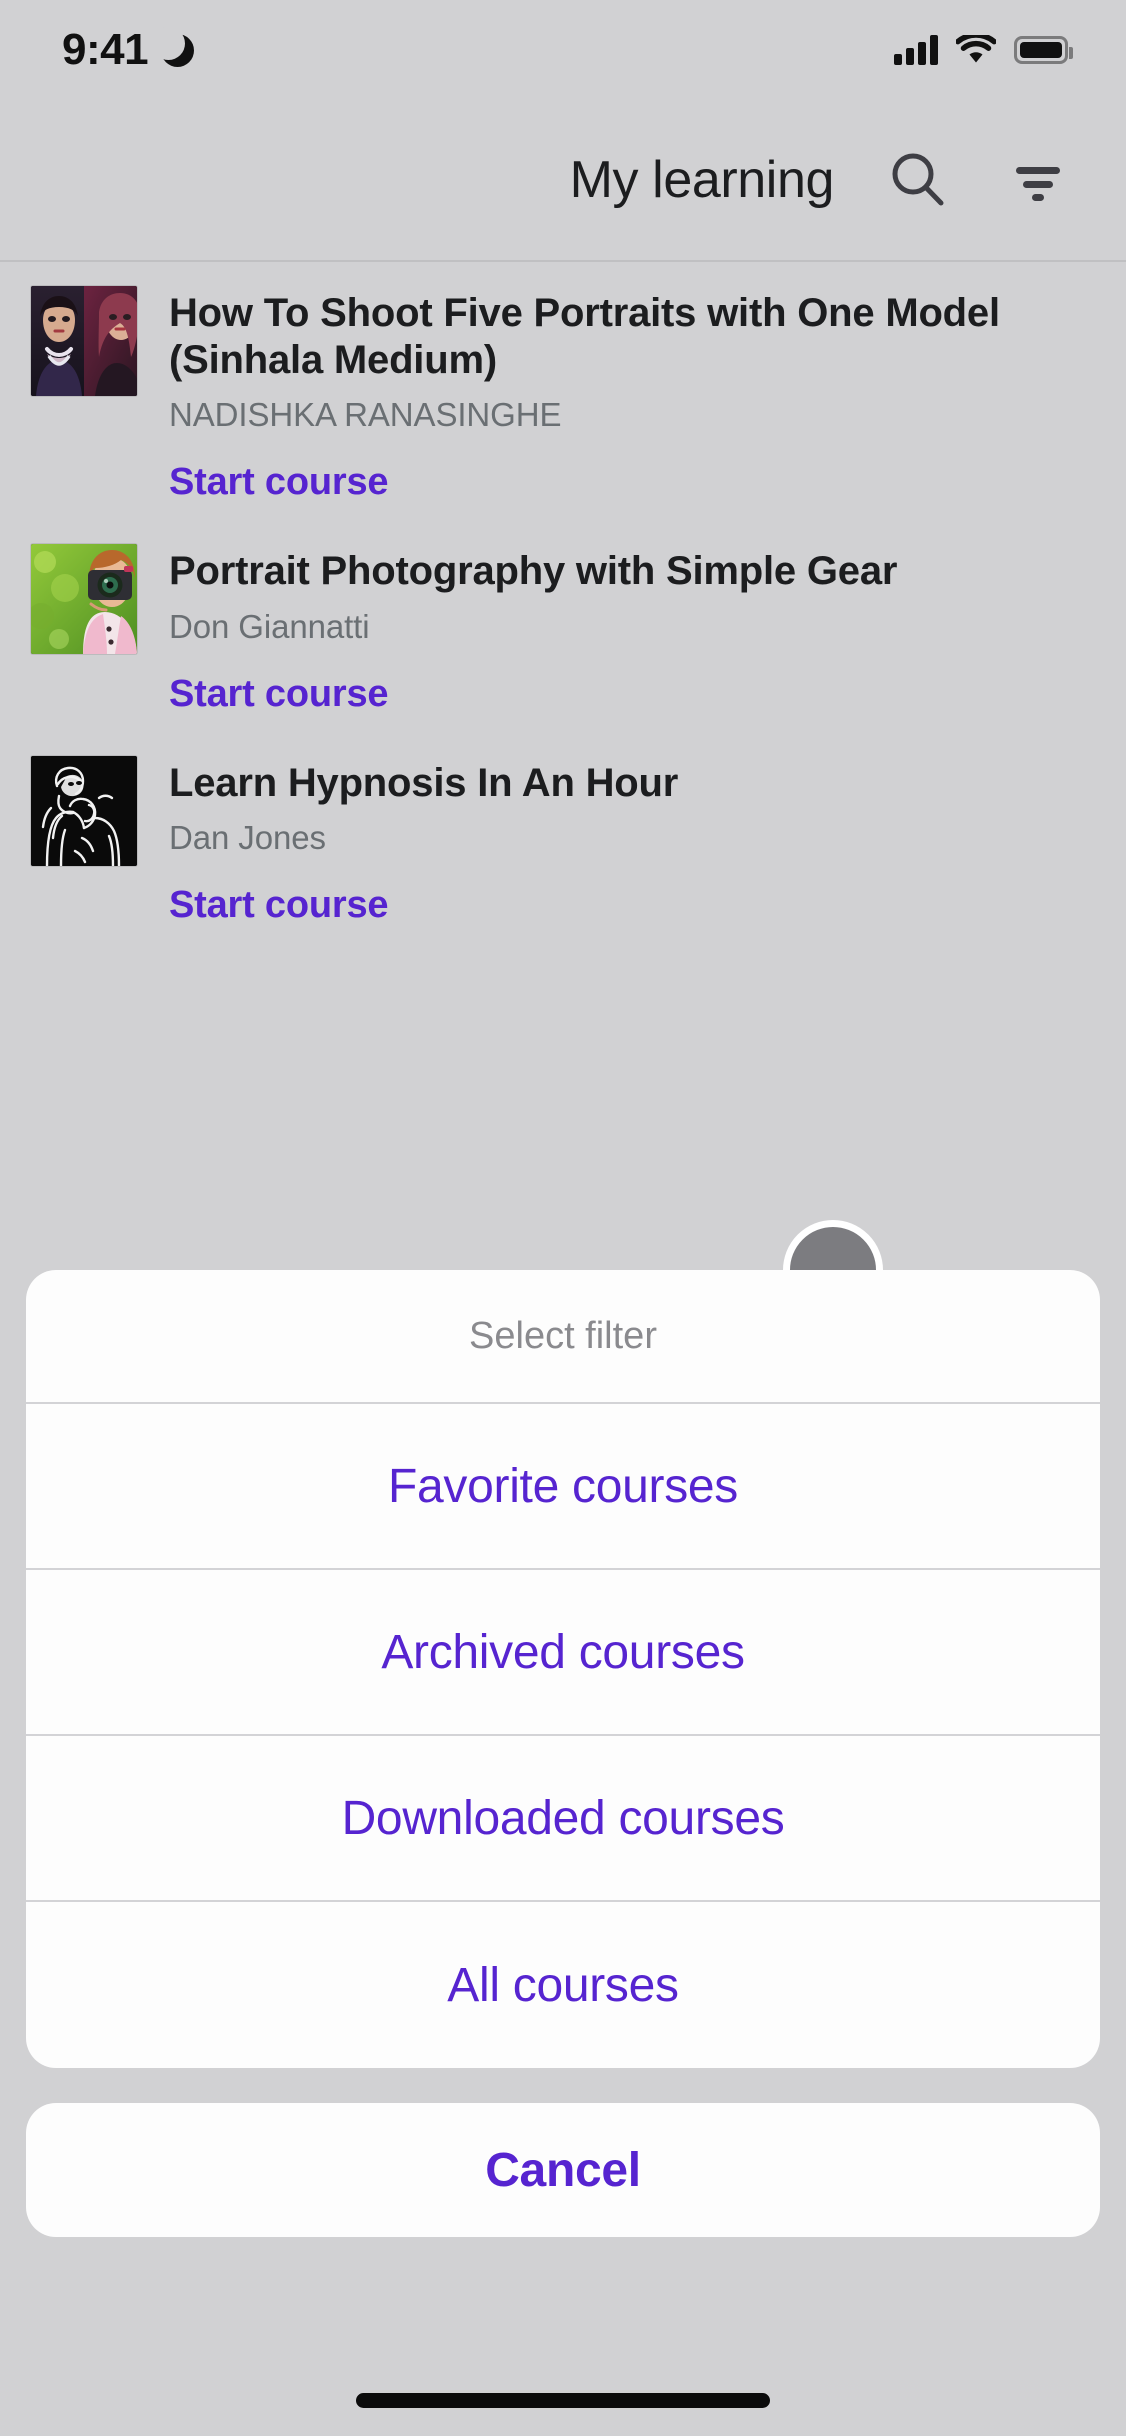  I want to click on search-icon, so click(918, 180).